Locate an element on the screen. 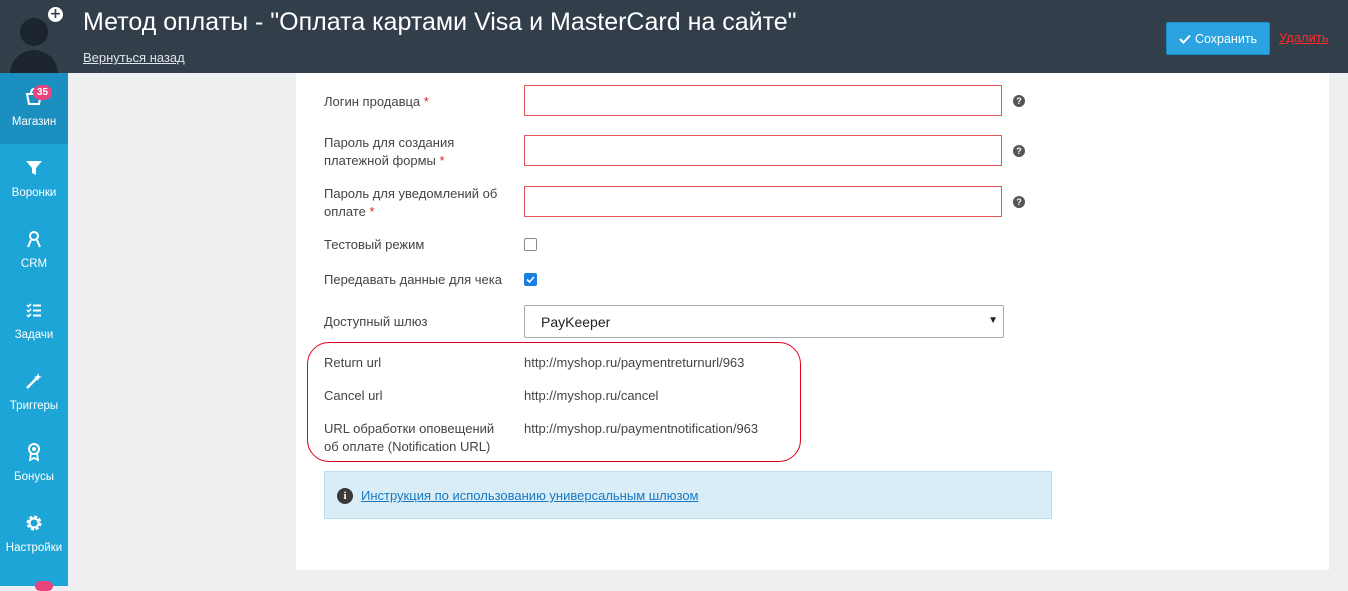  avatar: + is located at coordinates (34, 36).